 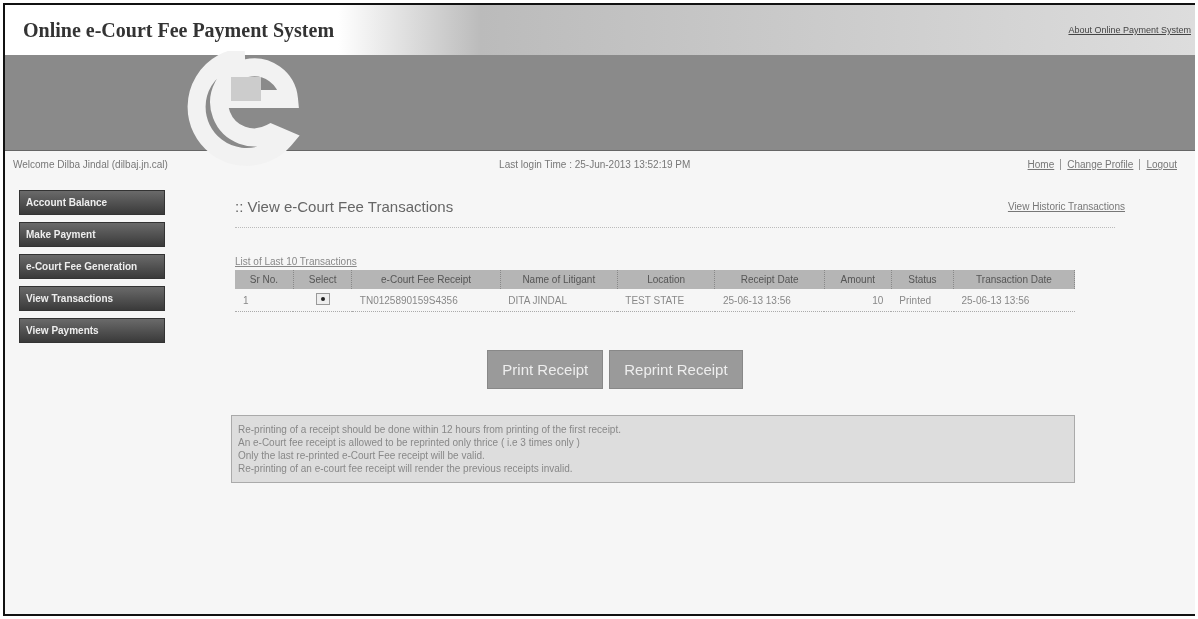 What do you see at coordinates (922, 279) in the screenshot?
I see `column-header: Status` at bounding box center [922, 279].